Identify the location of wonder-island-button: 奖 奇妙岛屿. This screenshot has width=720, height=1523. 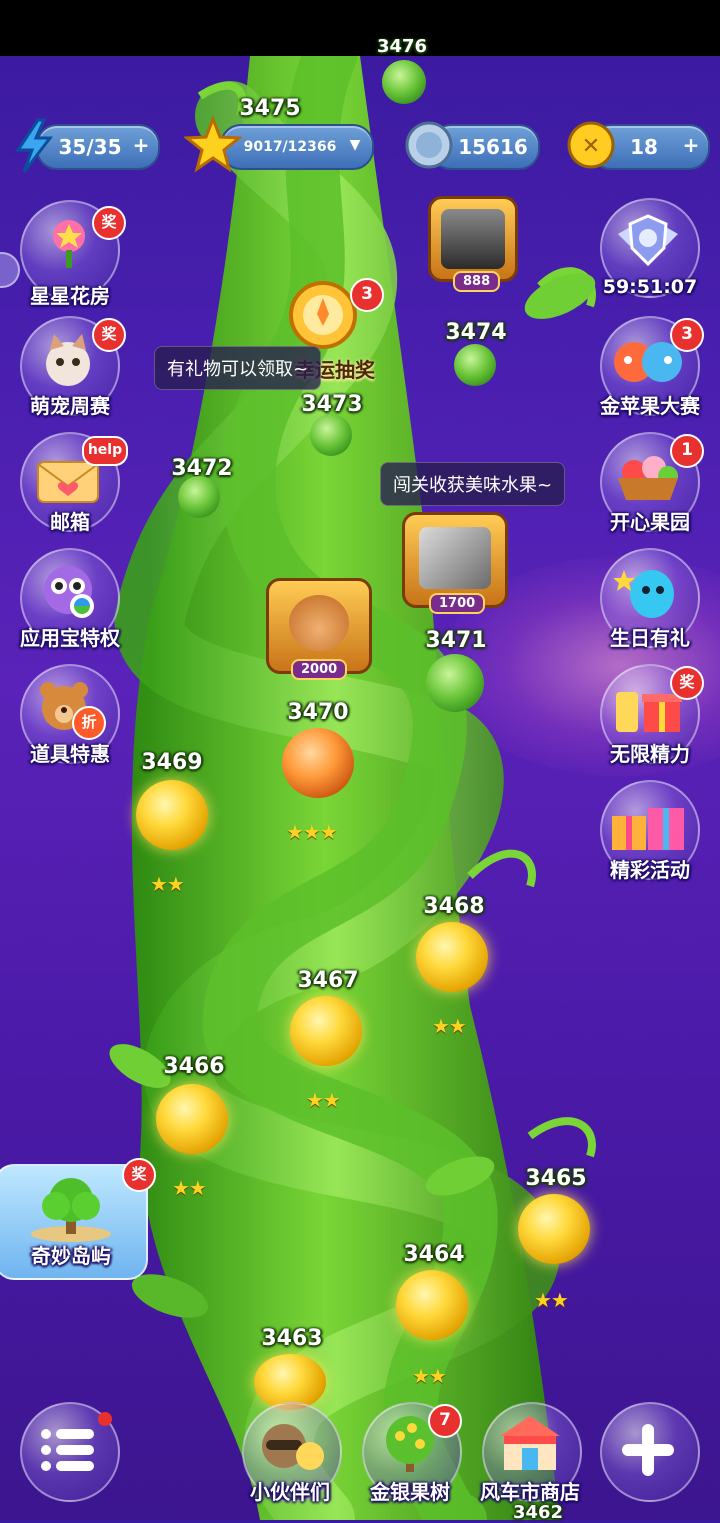
(78, 1219).